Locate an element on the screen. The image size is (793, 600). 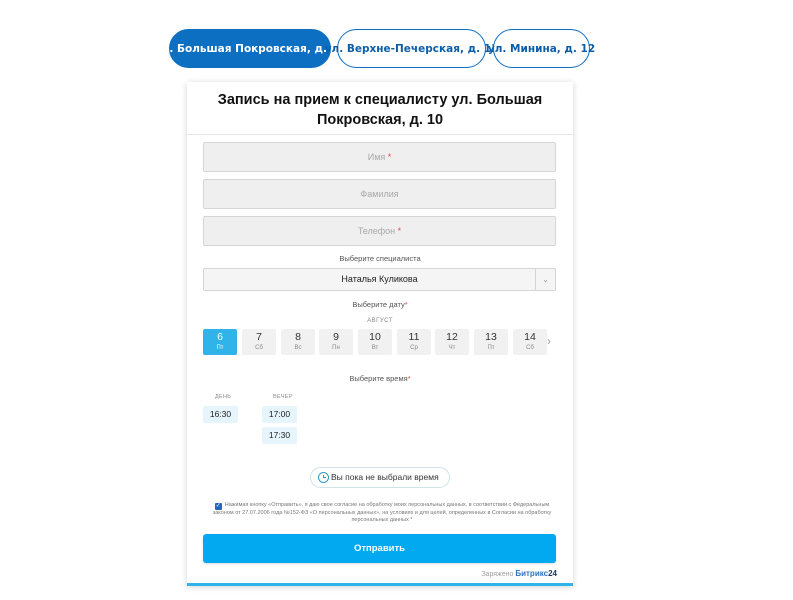
weekday: Вт is located at coordinates (375, 348).